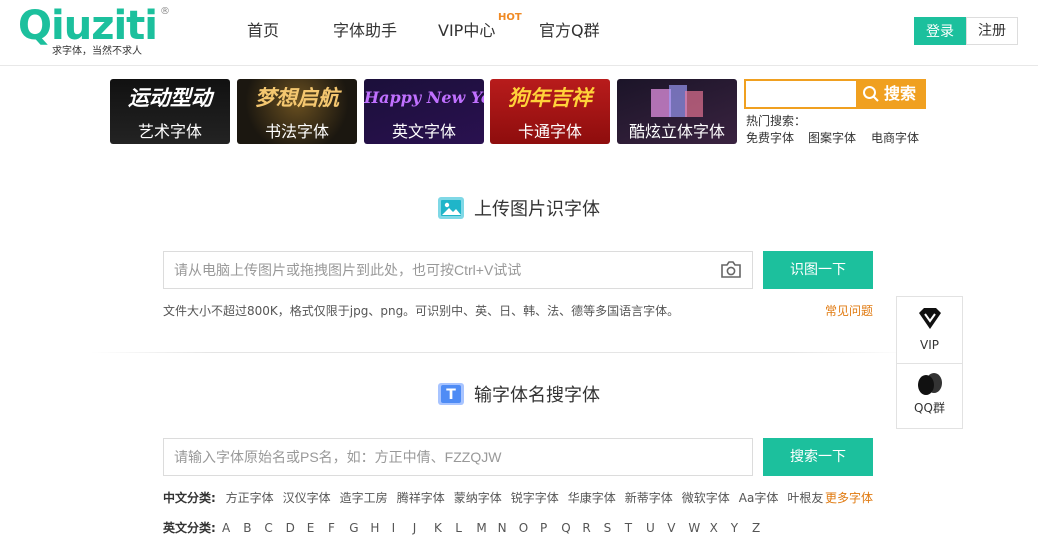 The width and height of the screenshot is (1038, 554). Describe the element at coordinates (849, 311) in the screenshot. I see `faq-link: 常见问题` at that location.